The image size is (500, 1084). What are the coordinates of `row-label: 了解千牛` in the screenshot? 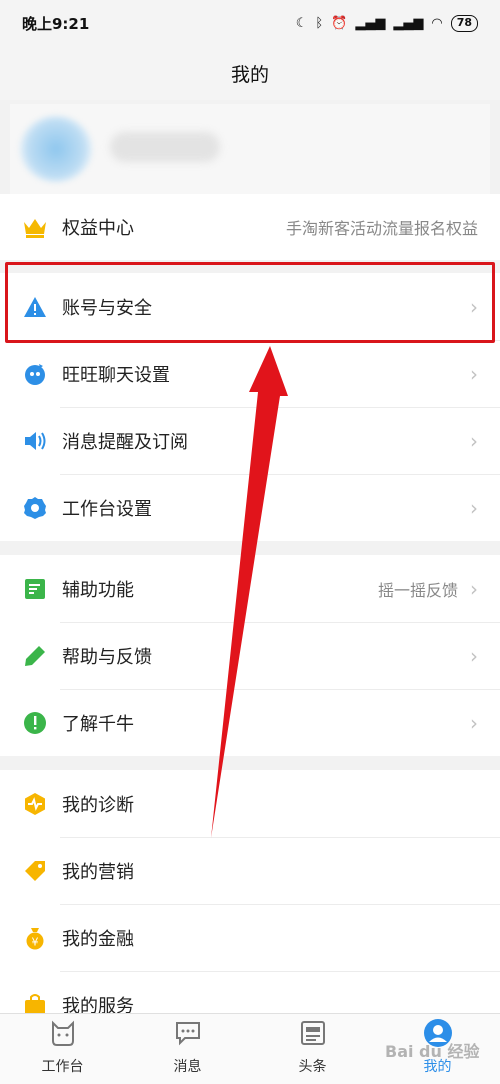 It's located at (98, 724).